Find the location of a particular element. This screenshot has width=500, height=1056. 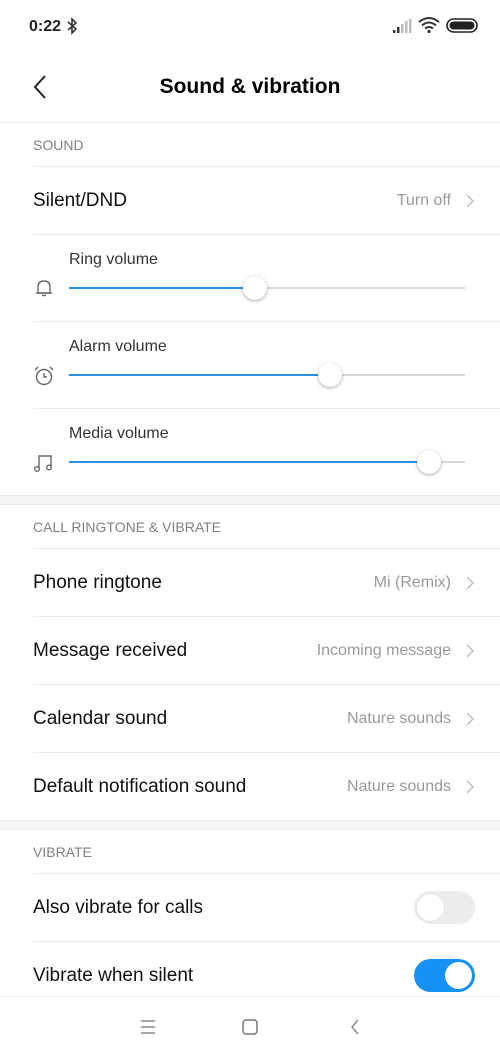

alarm-clock-icon is located at coordinates (44, 376).